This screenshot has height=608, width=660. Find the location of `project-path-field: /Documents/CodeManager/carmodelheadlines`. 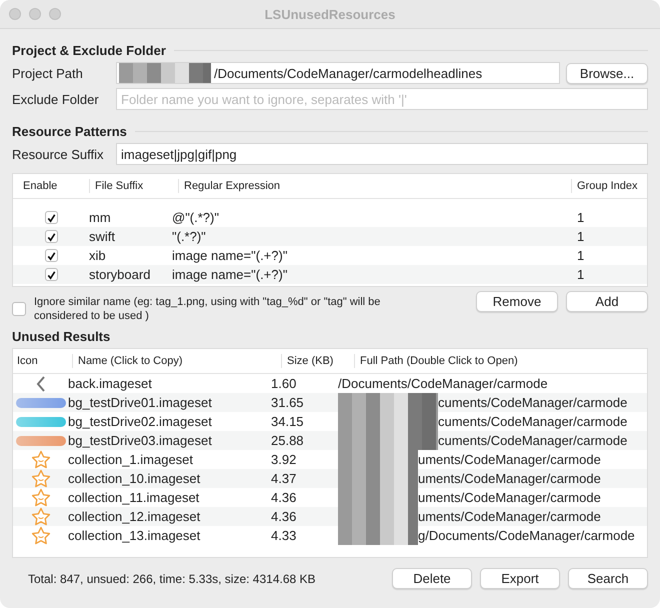

project-path-field: /Documents/CodeManager/carmodelheadlines is located at coordinates (338, 73).